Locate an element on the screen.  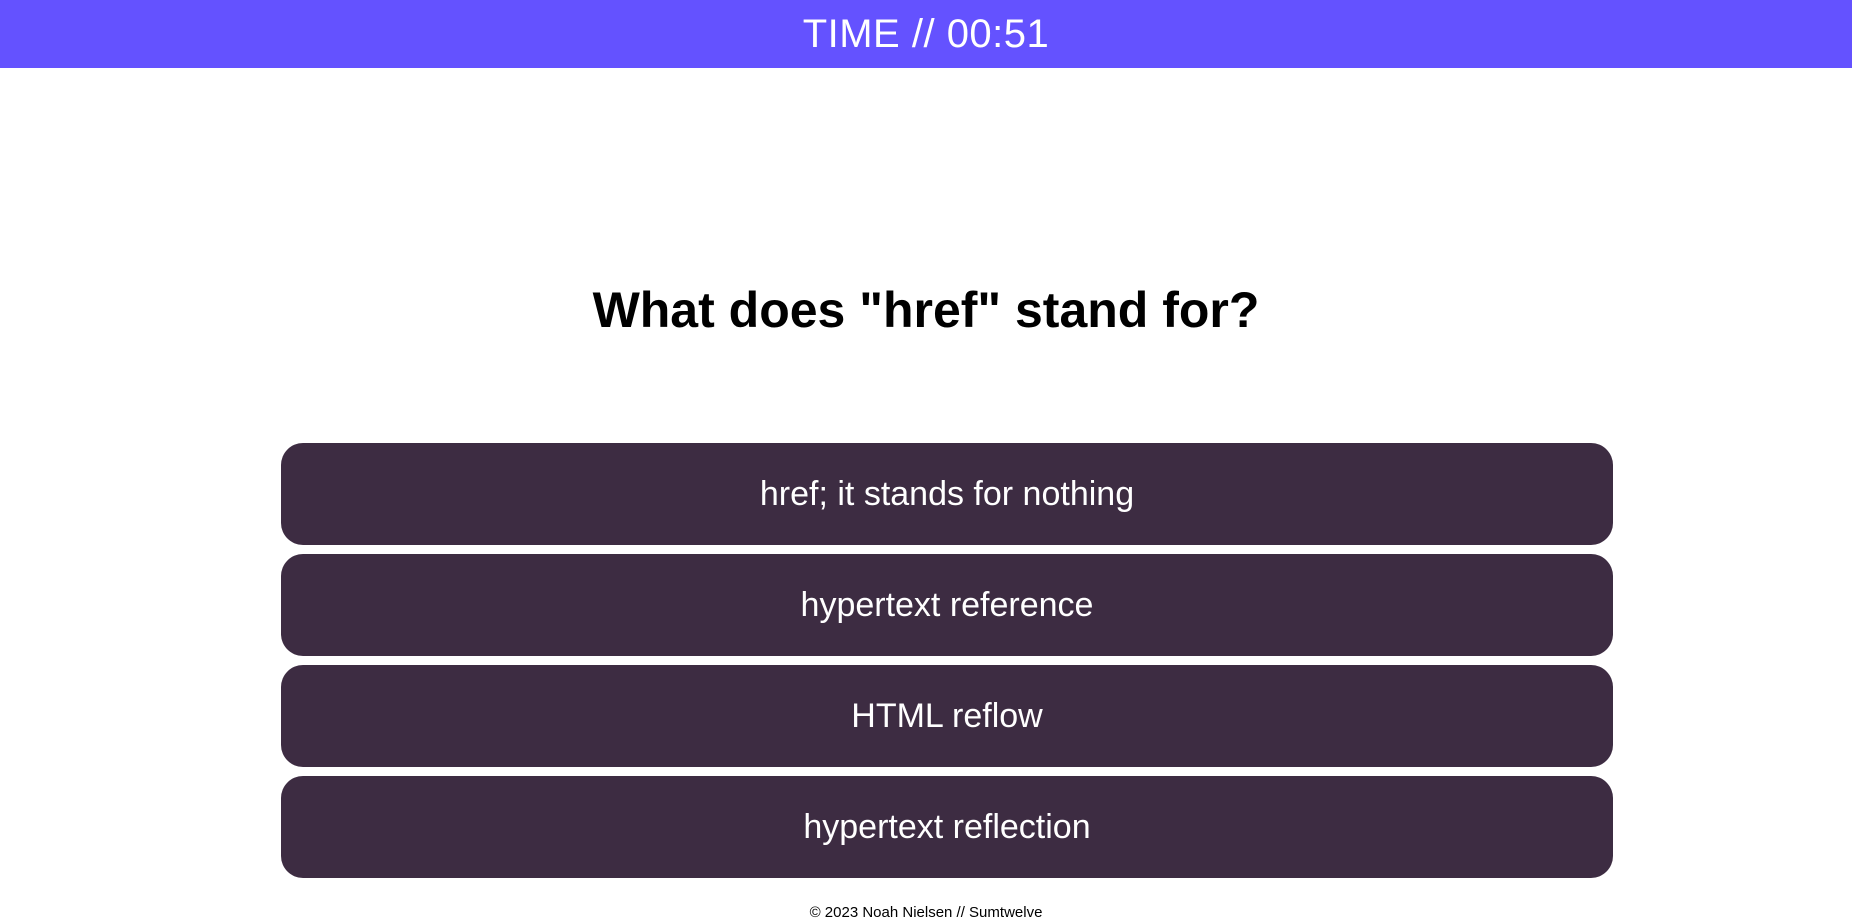
answer-button-1: href; it stands for nothing is located at coordinates (947, 494).